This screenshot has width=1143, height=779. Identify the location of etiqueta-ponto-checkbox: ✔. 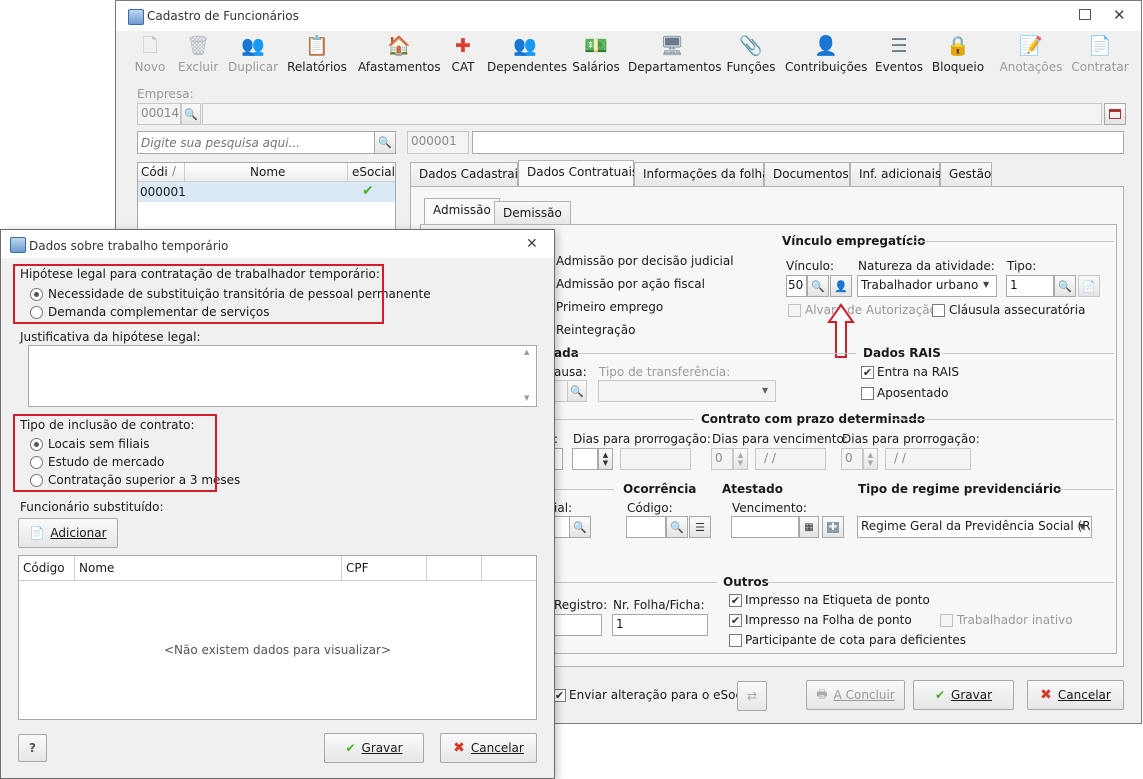
(735, 600).